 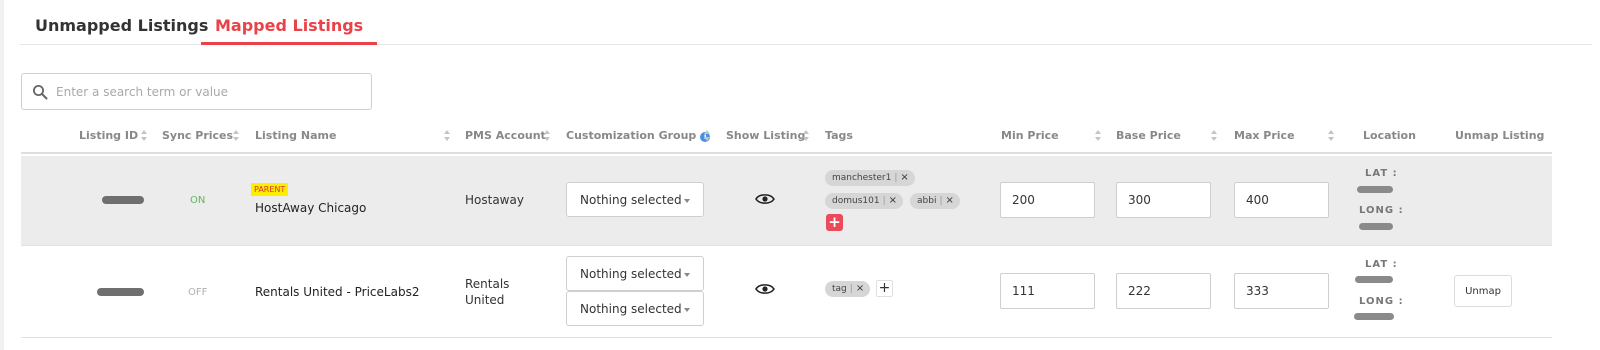 I want to click on search-box, so click(x=196, y=91).